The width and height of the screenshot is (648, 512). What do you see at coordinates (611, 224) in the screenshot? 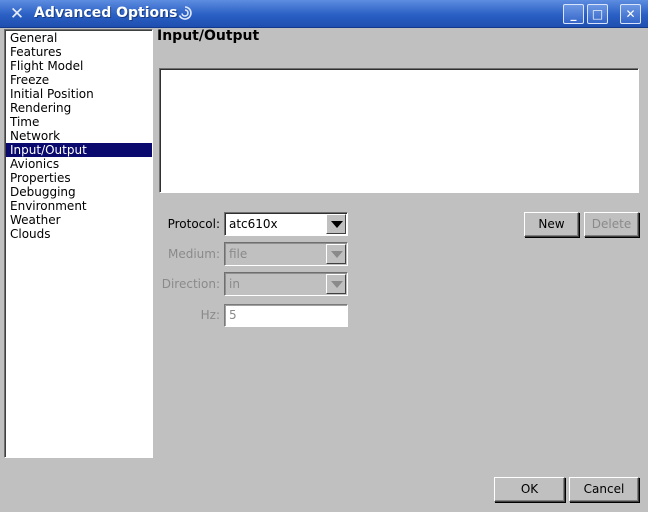
I see `delete-button: Delete` at bounding box center [611, 224].